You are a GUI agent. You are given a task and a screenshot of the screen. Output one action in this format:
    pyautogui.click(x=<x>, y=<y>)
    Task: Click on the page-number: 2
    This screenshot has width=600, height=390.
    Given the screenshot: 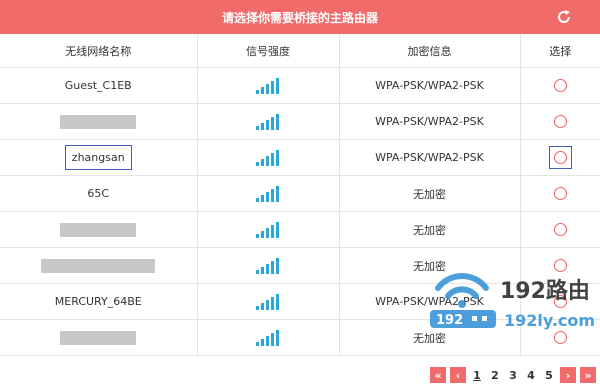 What is the action you would take?
    pyautogui.click(x=495, y=375)
    